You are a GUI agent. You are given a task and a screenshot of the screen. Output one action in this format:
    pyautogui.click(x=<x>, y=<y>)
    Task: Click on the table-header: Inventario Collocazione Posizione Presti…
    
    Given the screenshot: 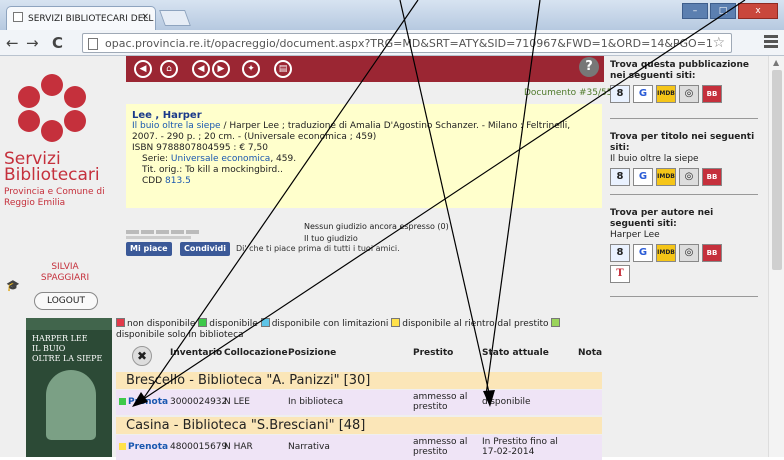 What is the action you would take?
    pyautogui.click(x=386, y=353)
    